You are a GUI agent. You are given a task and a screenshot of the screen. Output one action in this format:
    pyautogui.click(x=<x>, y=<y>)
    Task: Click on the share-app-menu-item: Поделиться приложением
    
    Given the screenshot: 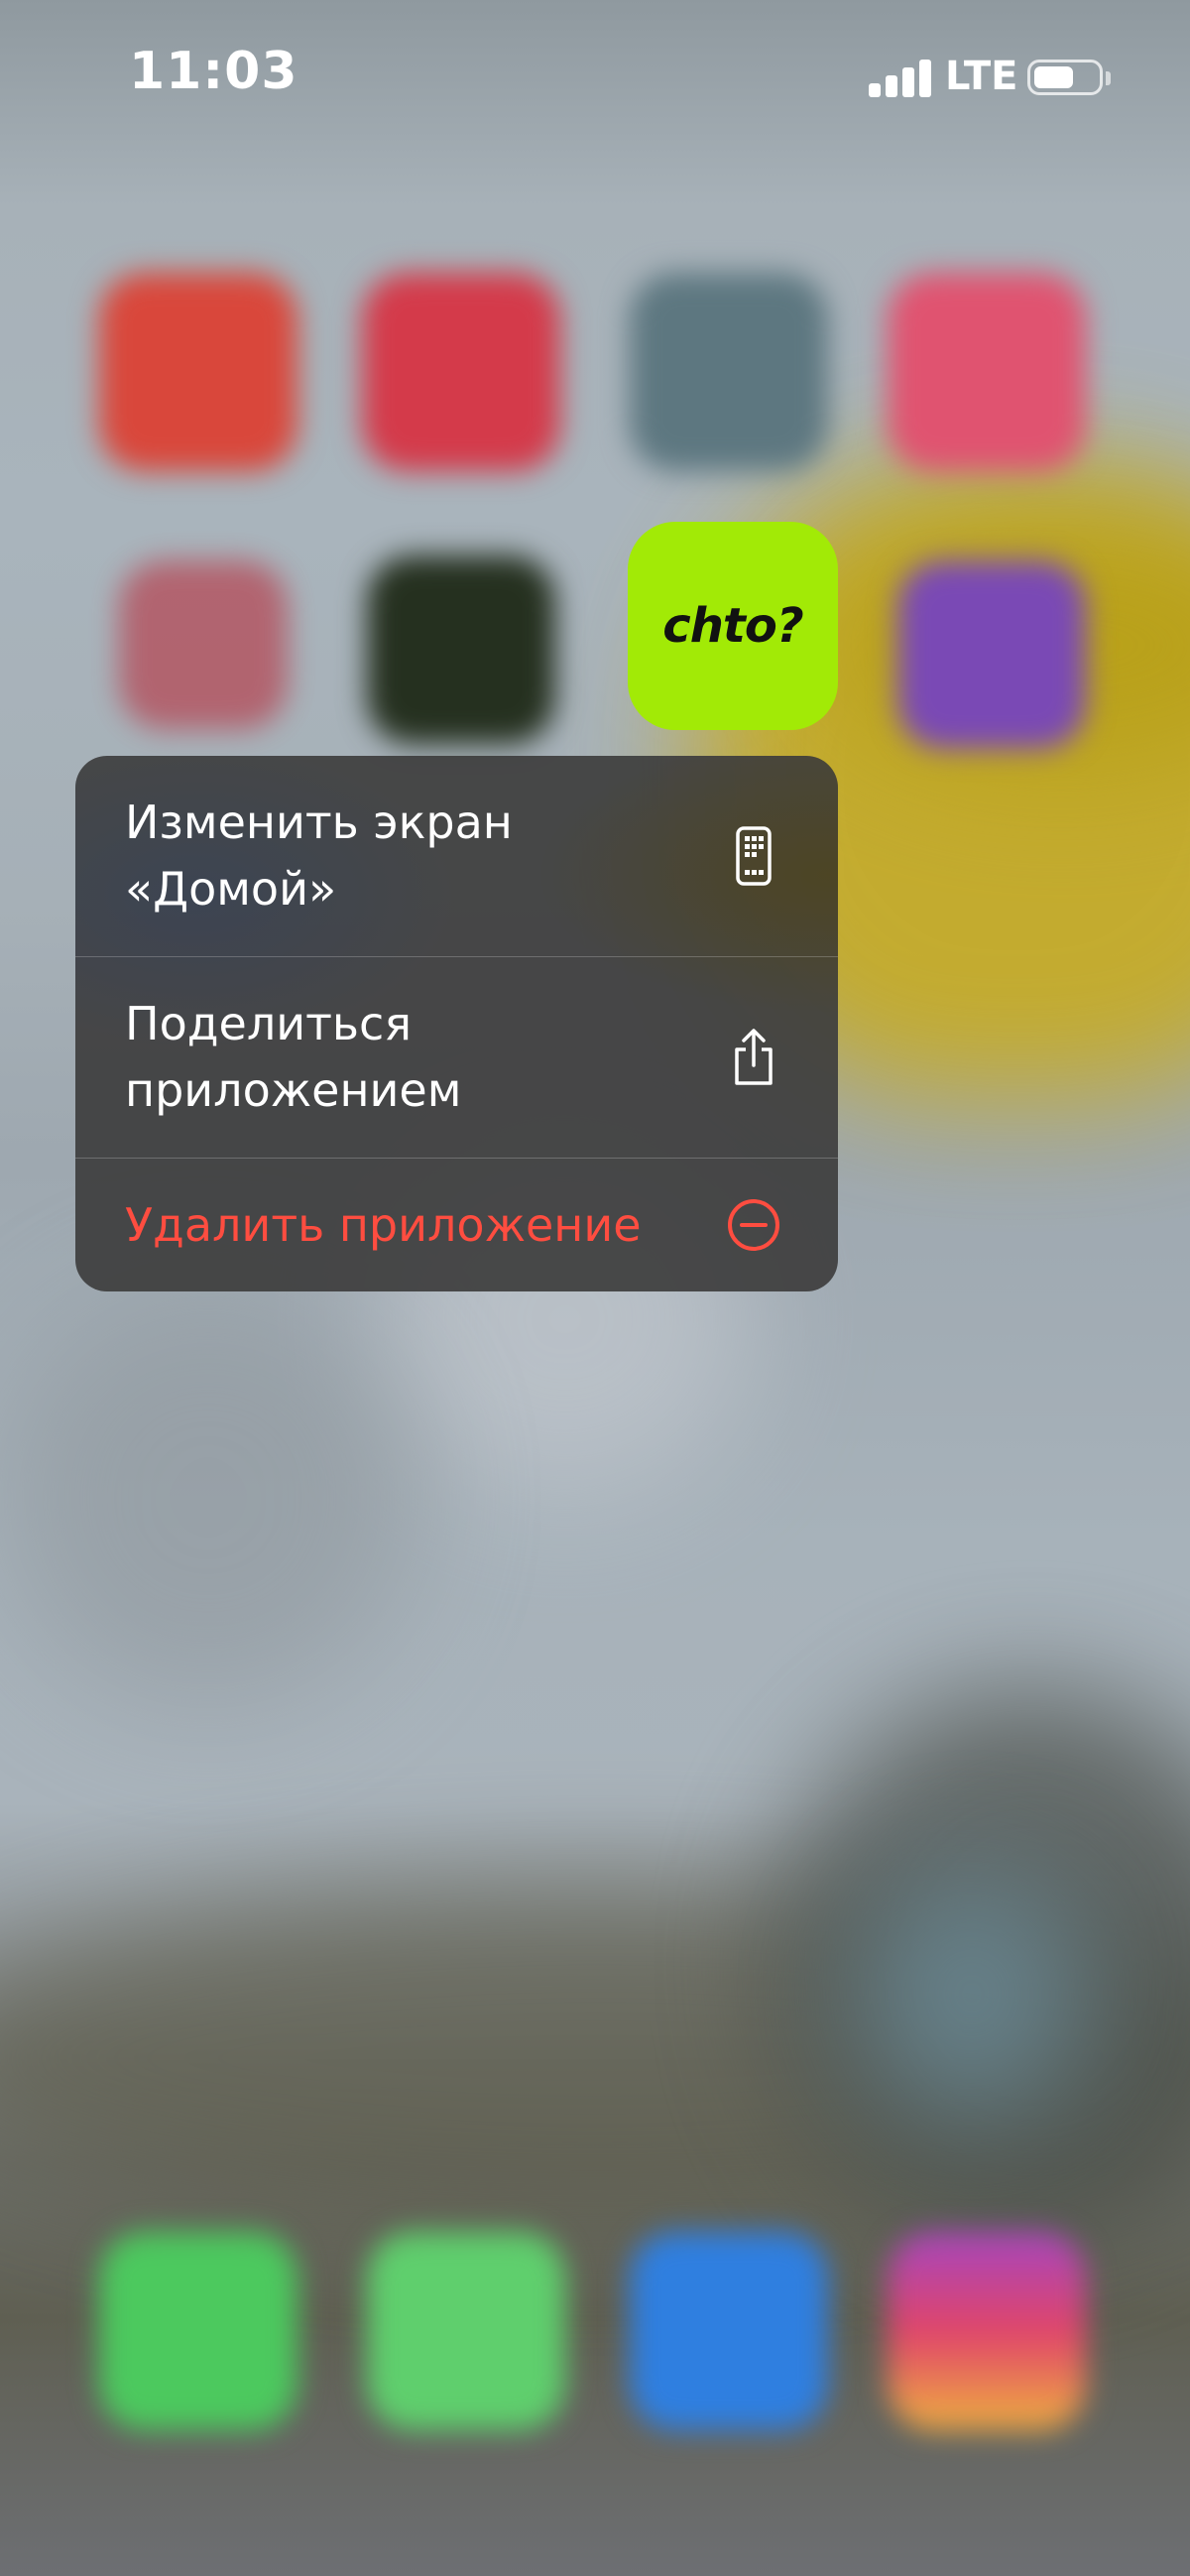 What is the action you would take?
    pyautogui.click(x=456, y=1057)
    